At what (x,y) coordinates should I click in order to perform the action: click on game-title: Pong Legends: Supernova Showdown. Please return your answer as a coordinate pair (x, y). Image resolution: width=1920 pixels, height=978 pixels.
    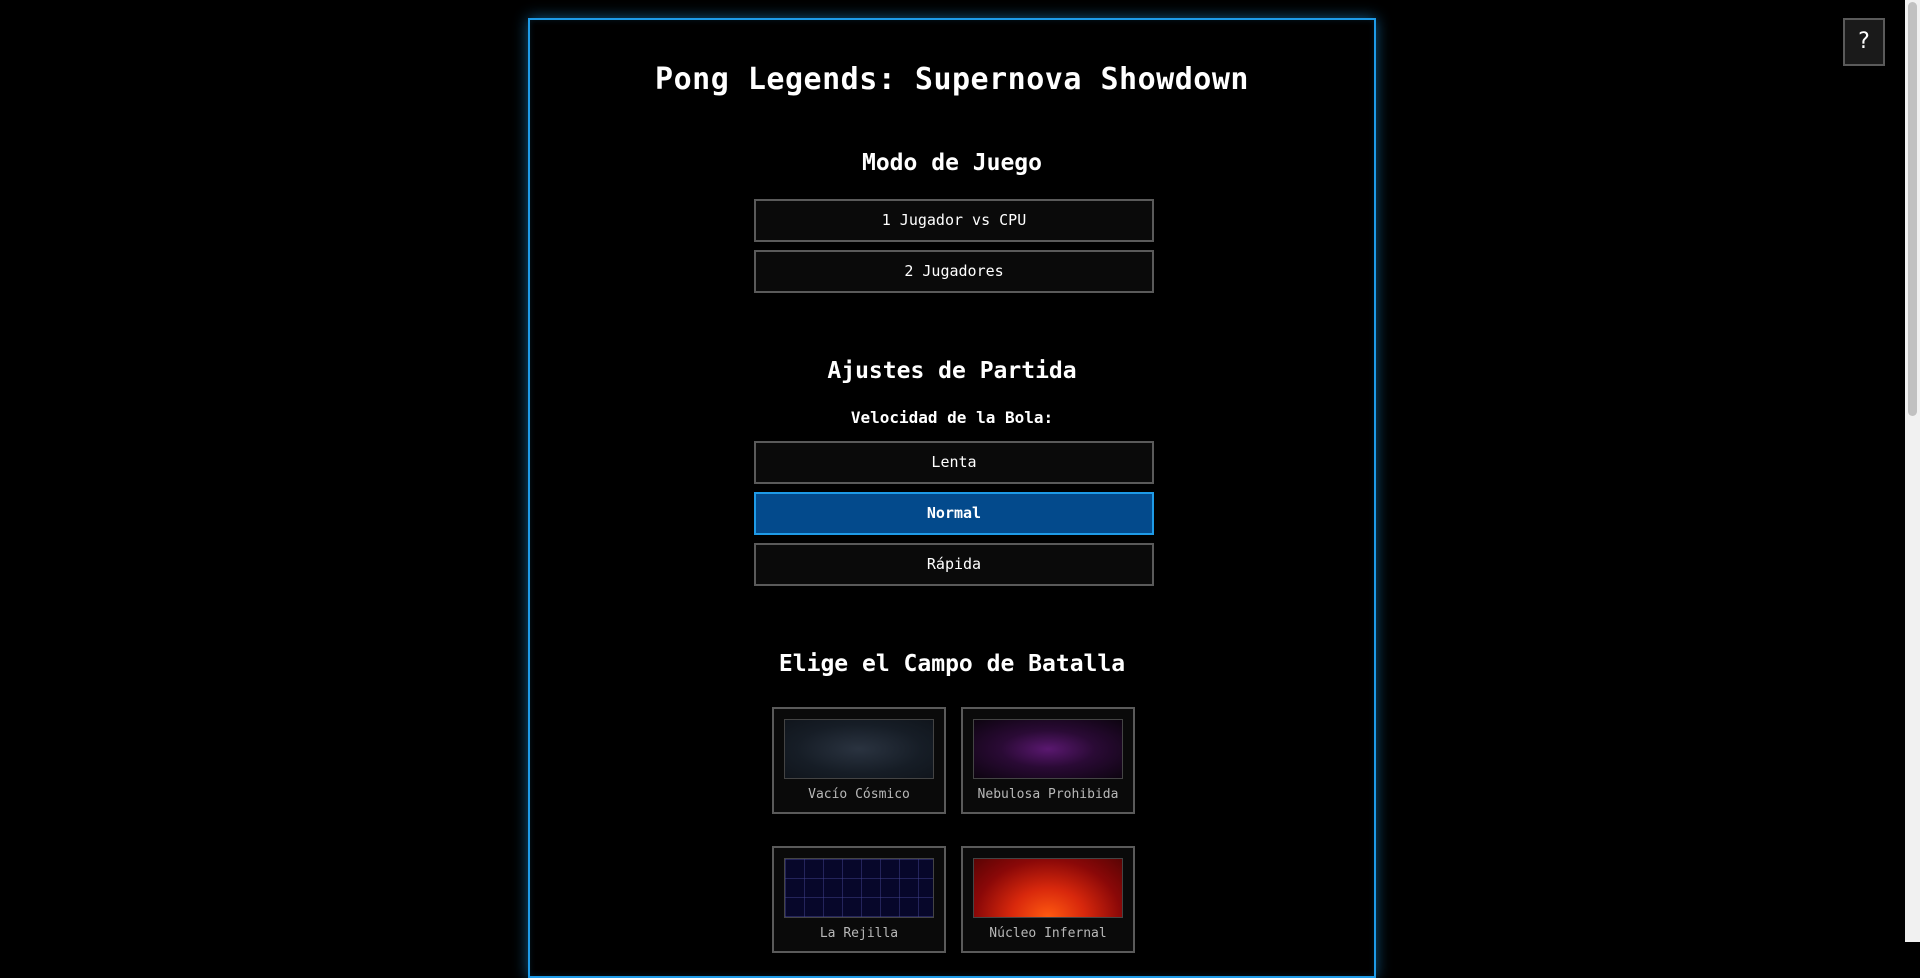
    Looking at the image, I should click on (952, 79).